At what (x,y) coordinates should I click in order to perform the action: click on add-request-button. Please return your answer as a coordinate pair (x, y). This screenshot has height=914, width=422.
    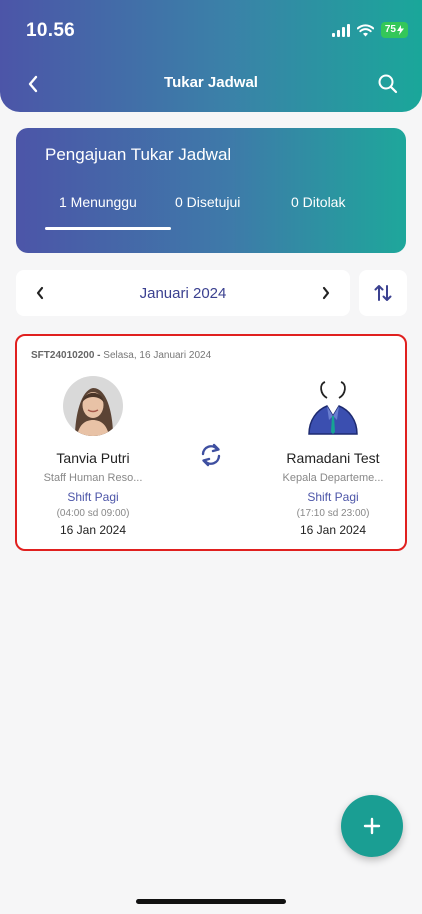
    Looking at the image, I should click on (372, 826).